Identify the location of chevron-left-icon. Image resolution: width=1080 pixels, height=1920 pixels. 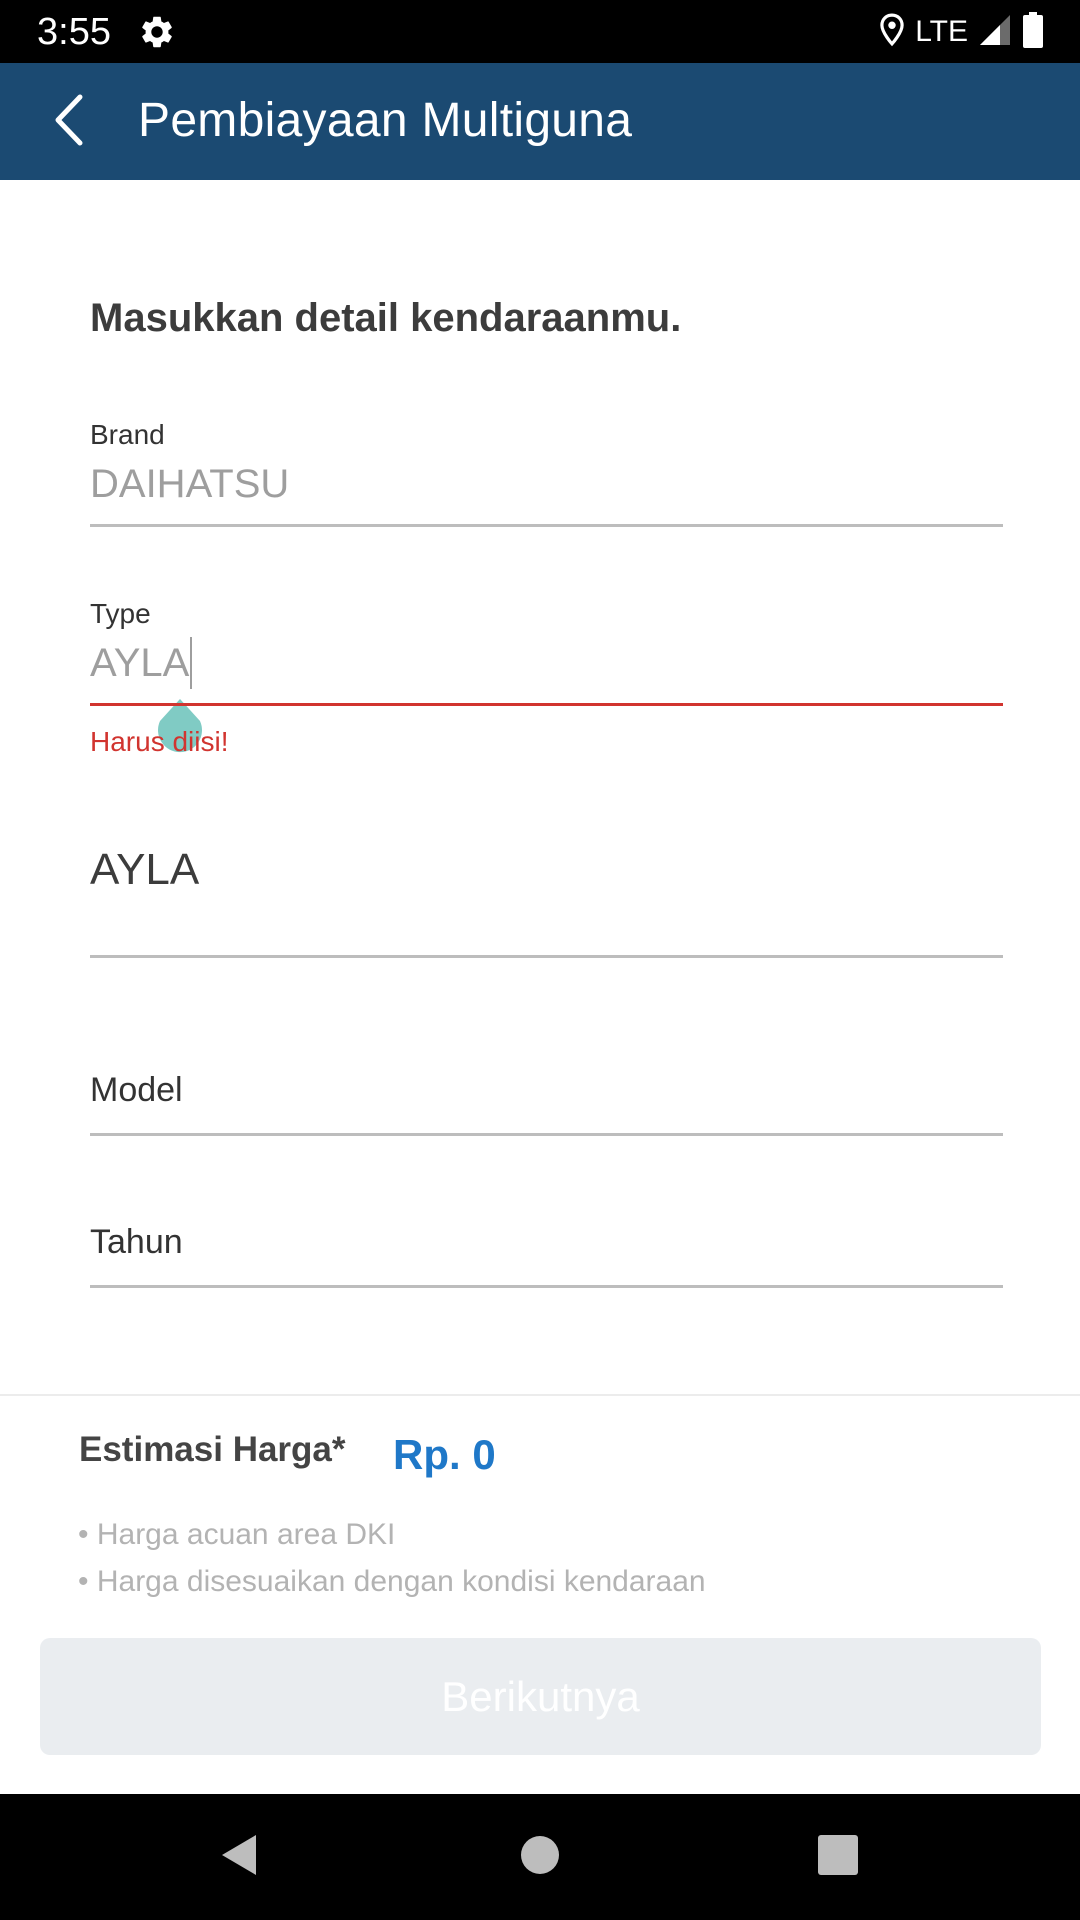
(69, 122).